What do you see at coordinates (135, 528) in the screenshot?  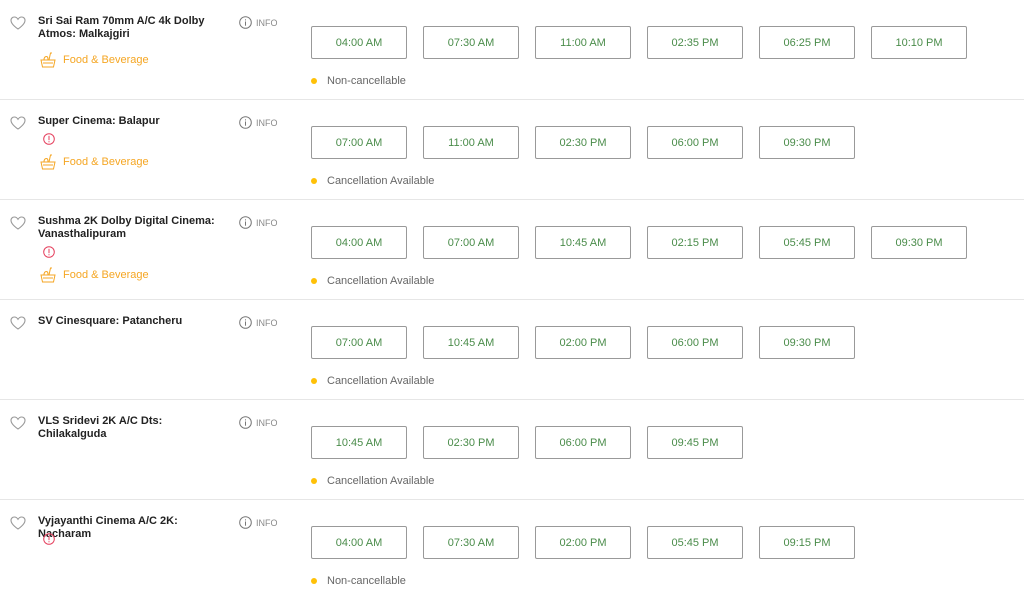 I see `venue-name: Vyjayanthi Cinema A/C 2K: Nacharam` at bounding box center [135, 528].